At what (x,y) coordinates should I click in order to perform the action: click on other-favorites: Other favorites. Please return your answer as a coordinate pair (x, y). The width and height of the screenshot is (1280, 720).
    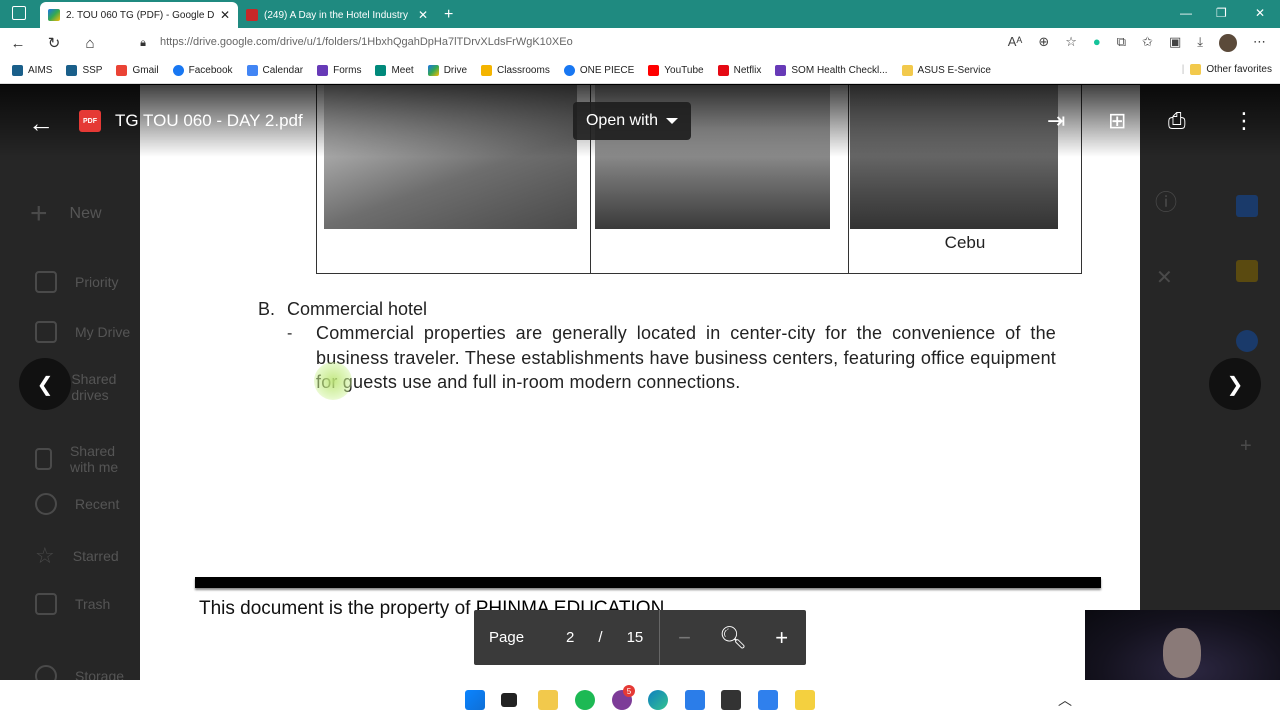
    Looking at the image, I should click on (1231, 69).